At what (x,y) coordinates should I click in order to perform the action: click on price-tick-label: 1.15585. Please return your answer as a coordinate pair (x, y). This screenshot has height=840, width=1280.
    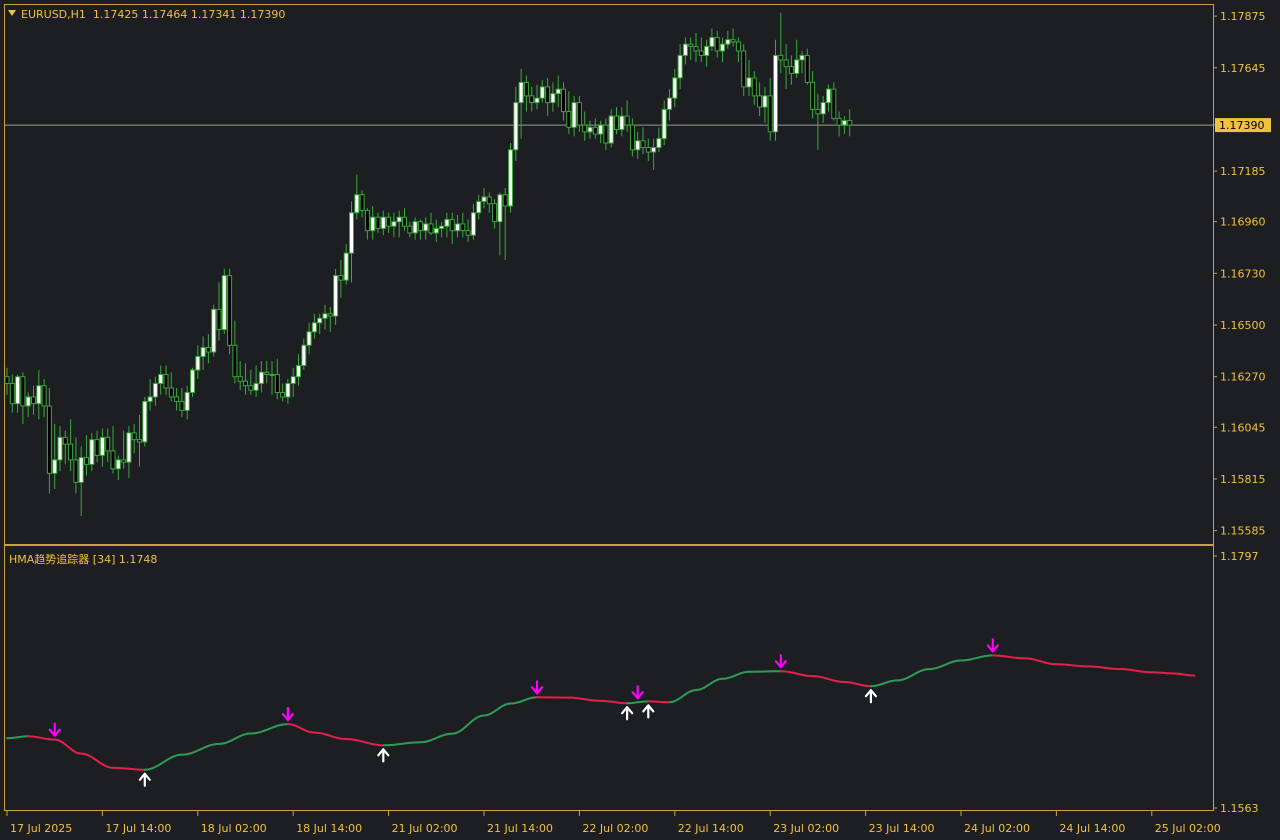
    Looking at the image, I should click on (1243, 531).